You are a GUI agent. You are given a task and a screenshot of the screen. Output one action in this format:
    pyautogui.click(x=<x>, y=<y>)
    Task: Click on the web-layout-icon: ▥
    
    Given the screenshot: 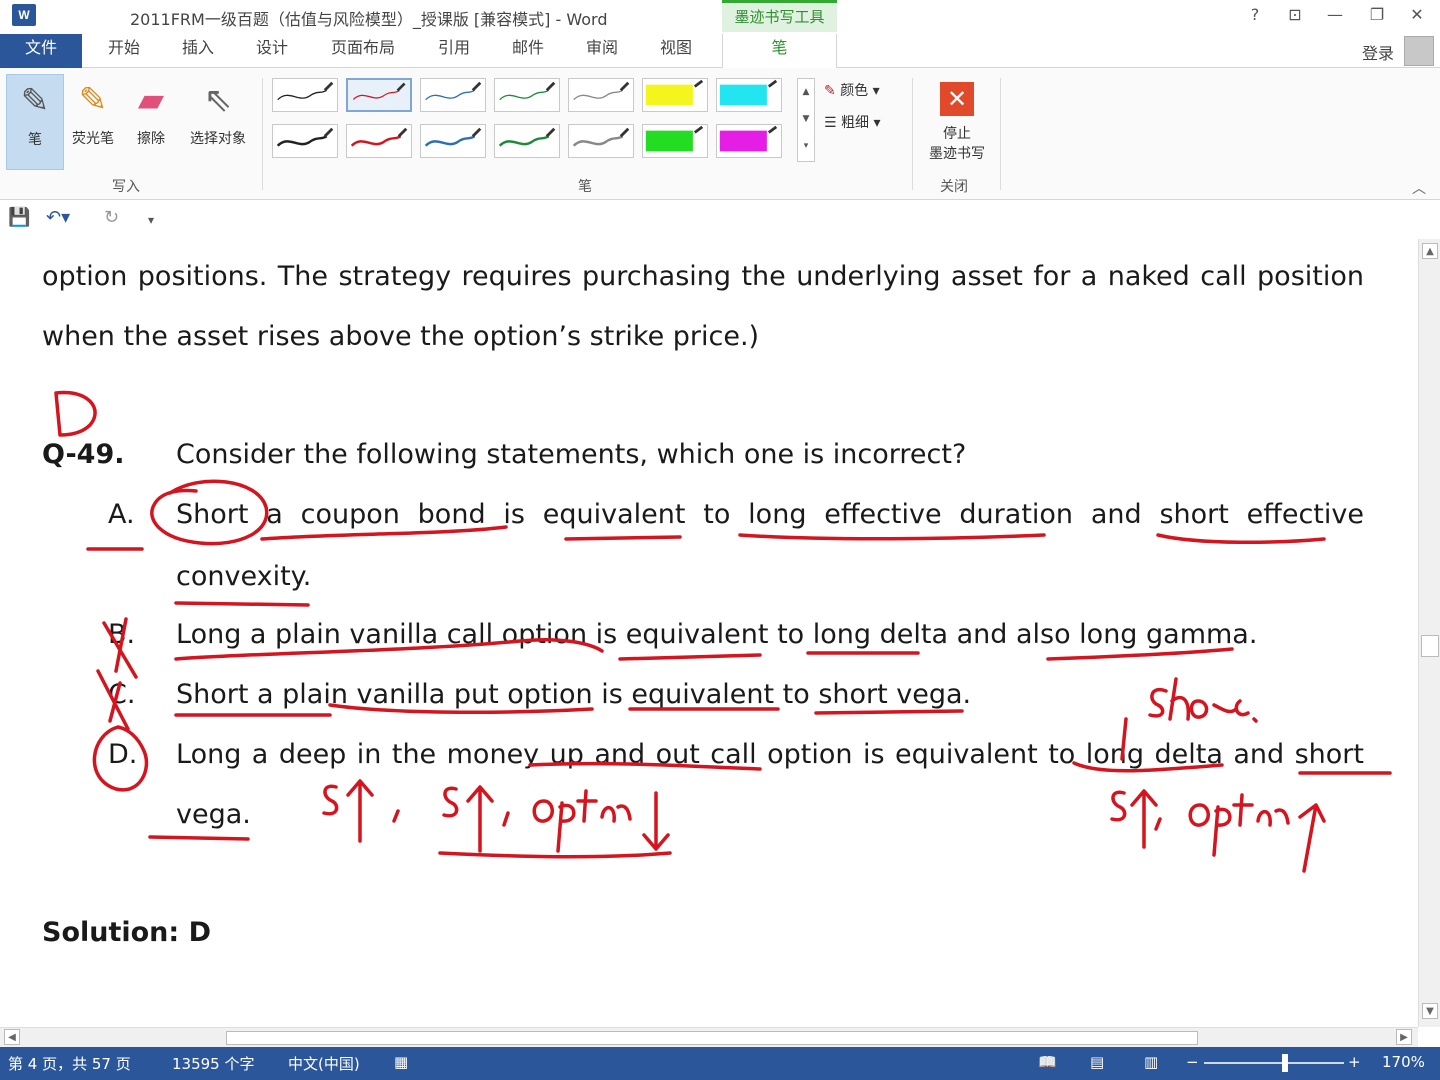 What is the action you would take?
    pyautogui.click(x=1151, y=1062)
    